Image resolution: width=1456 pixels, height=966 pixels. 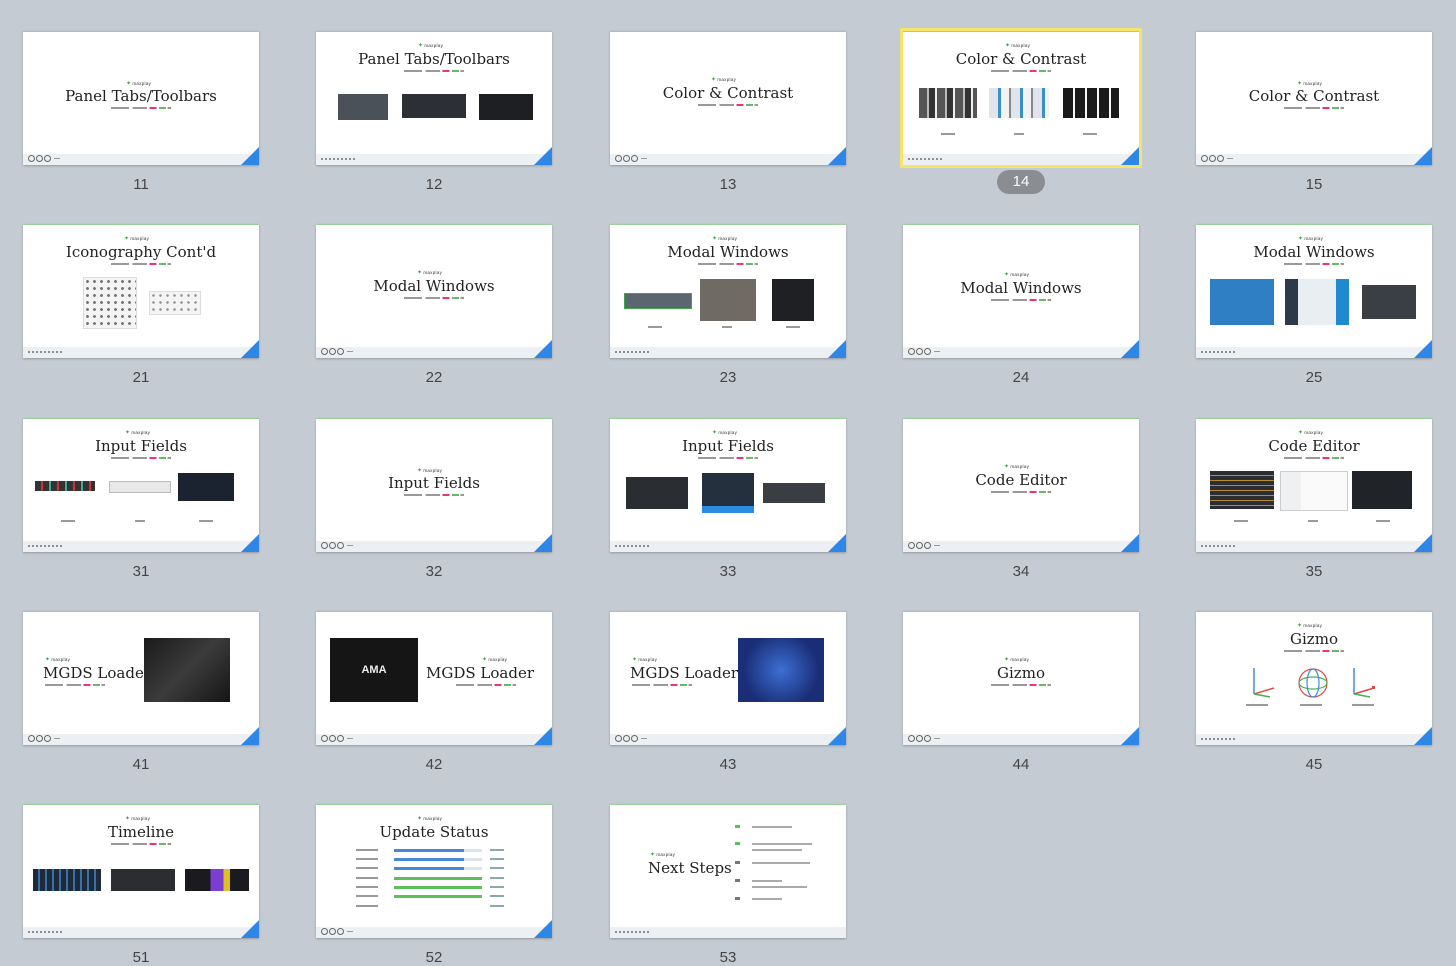 What do you see at coordinates (728, 184) in the screenshot?
I see `slide-number: 13` at bounding box center [728, 184].